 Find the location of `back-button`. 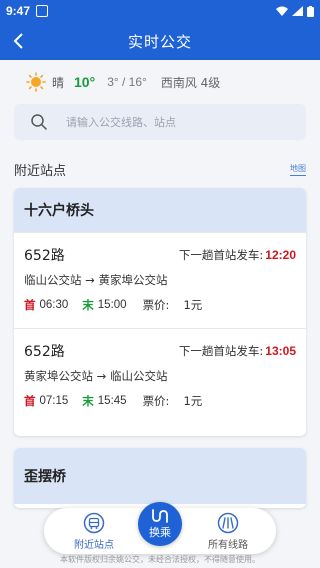

back-button is located at coordinates (19, 41).